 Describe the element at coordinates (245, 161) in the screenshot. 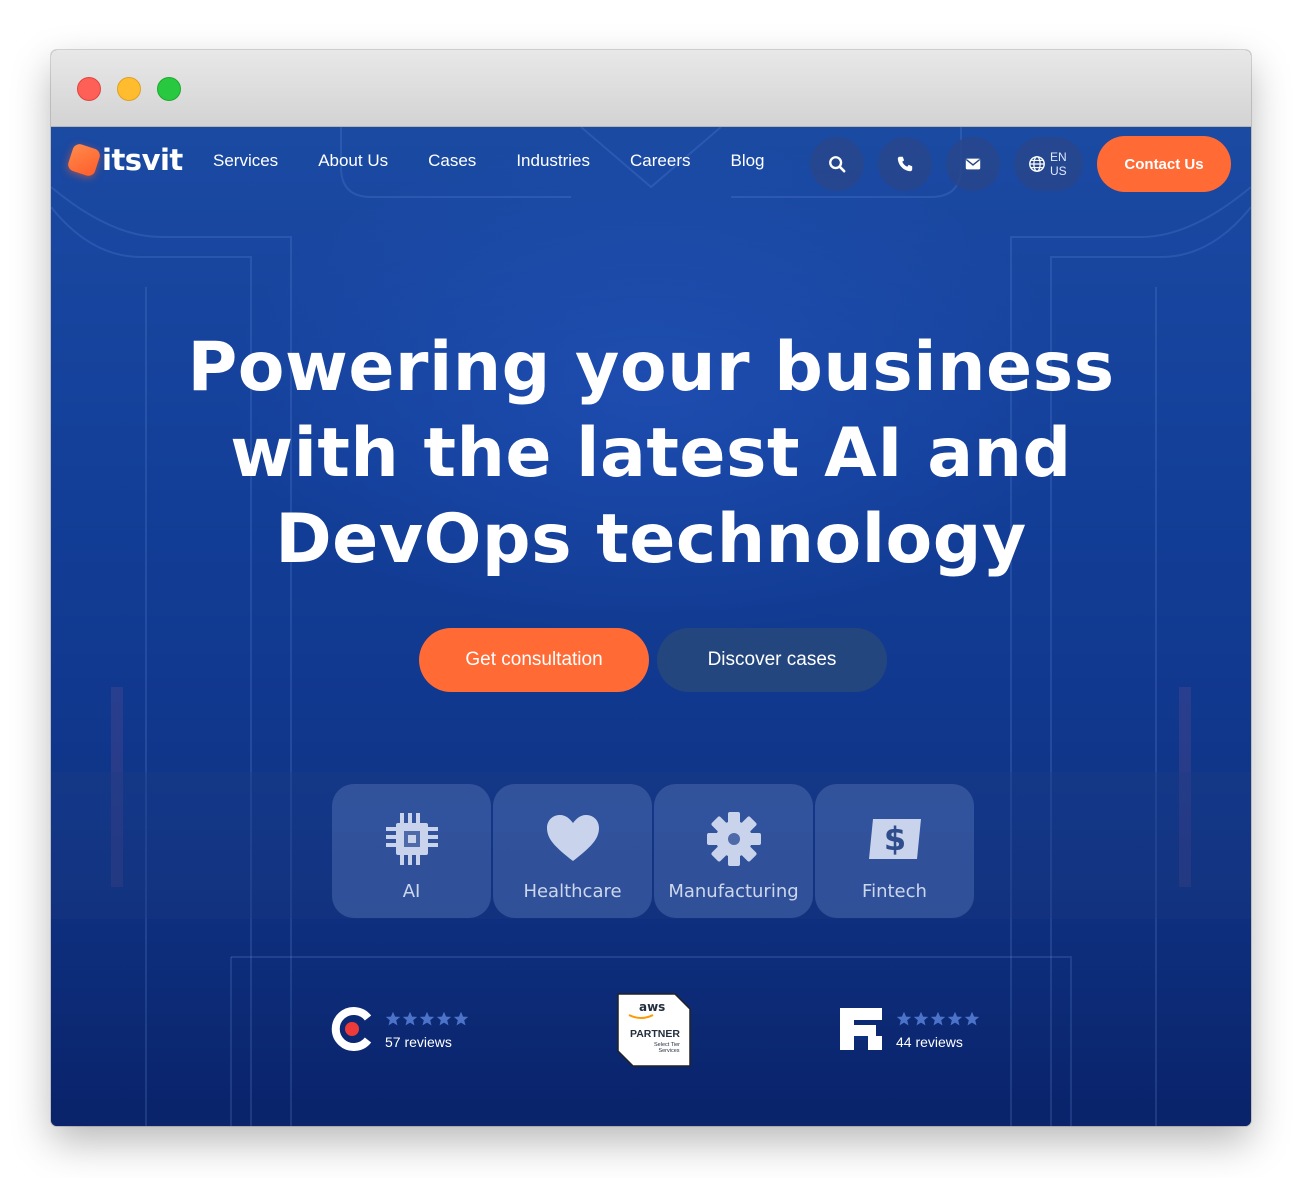

I see `nav-services: Services` at that location.